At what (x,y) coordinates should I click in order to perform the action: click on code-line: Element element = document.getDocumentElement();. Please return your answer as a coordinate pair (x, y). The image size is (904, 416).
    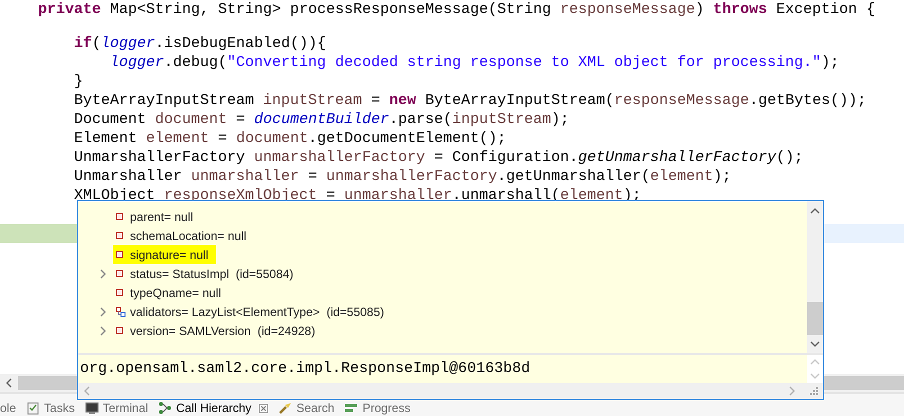
    Looking at the image, I should click on (289, 138).